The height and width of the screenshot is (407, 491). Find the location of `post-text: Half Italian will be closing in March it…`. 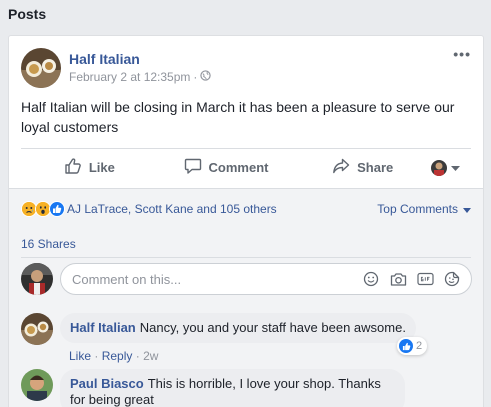

post-text: Half Italian will be closing in March it… is located at coordinates (238, 117).